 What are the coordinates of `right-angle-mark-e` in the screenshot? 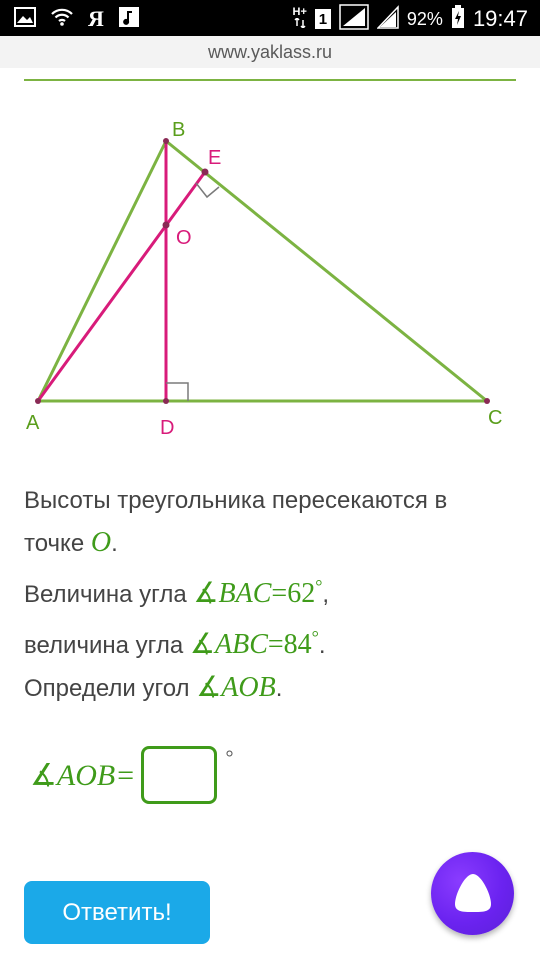 It's located at (207, 190).